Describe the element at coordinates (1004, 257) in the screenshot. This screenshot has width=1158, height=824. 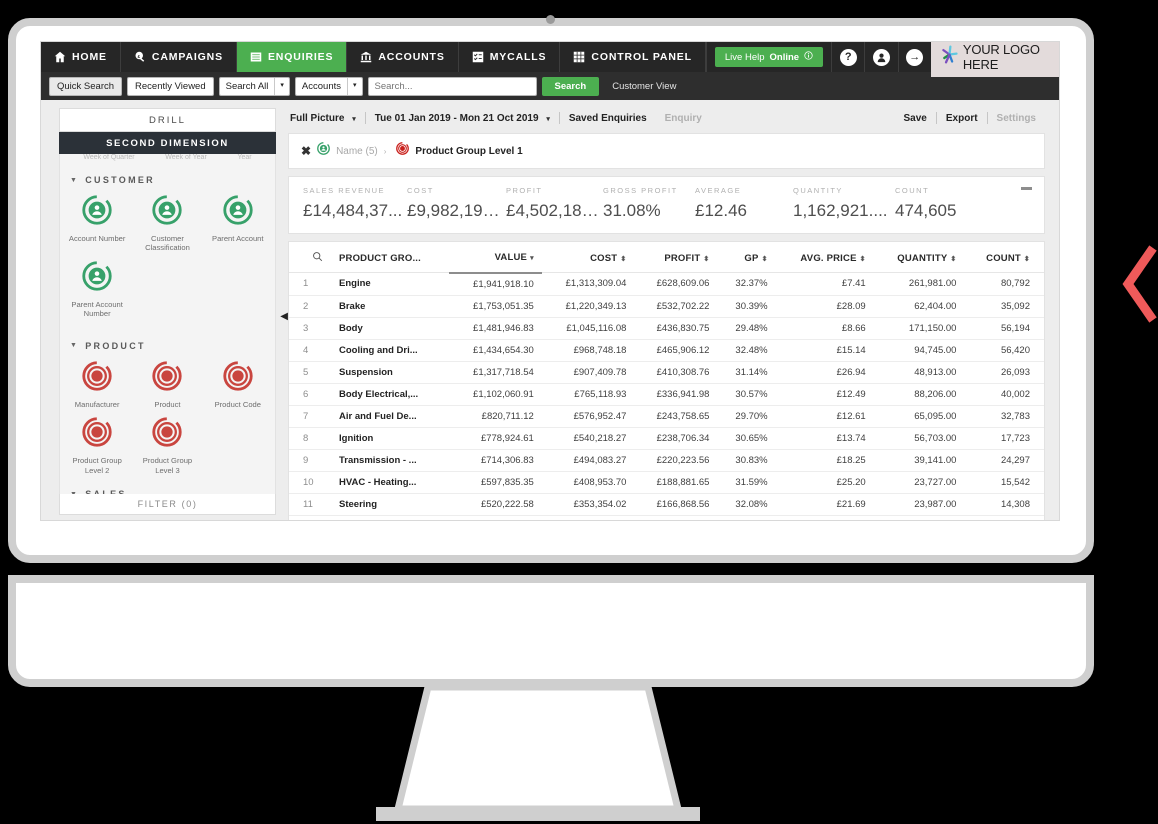
I see `column-header-count: COUNT ⬍` at that location.